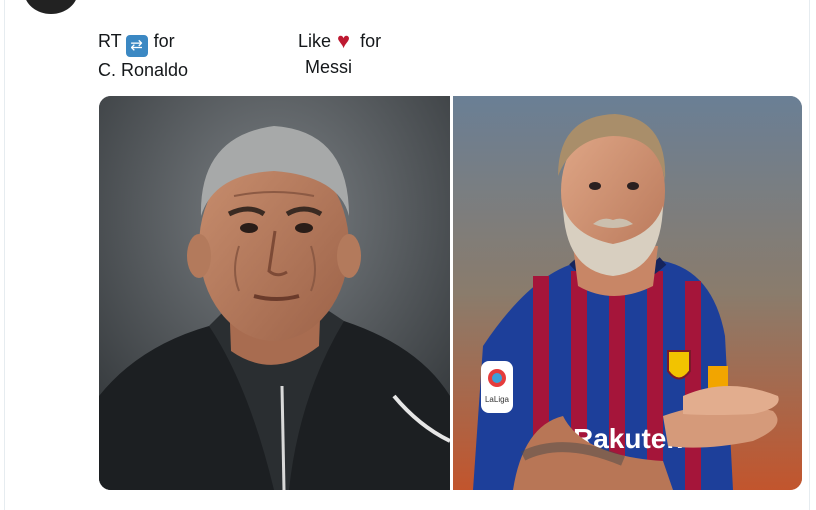  Describe the element at coordinates (136, 46) in the screenshot. I see `retweet-emoji-icon: ⇄` at that location.